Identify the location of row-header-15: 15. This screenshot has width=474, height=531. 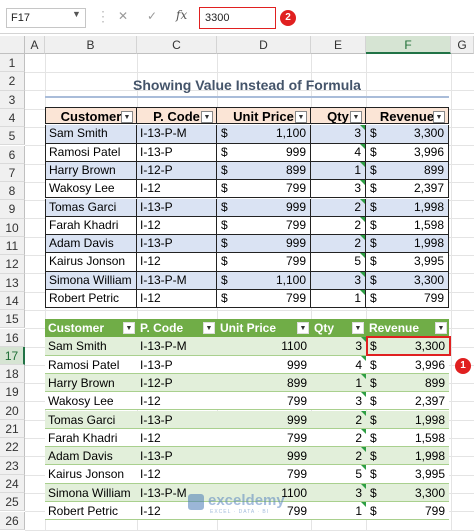
(12, 319).